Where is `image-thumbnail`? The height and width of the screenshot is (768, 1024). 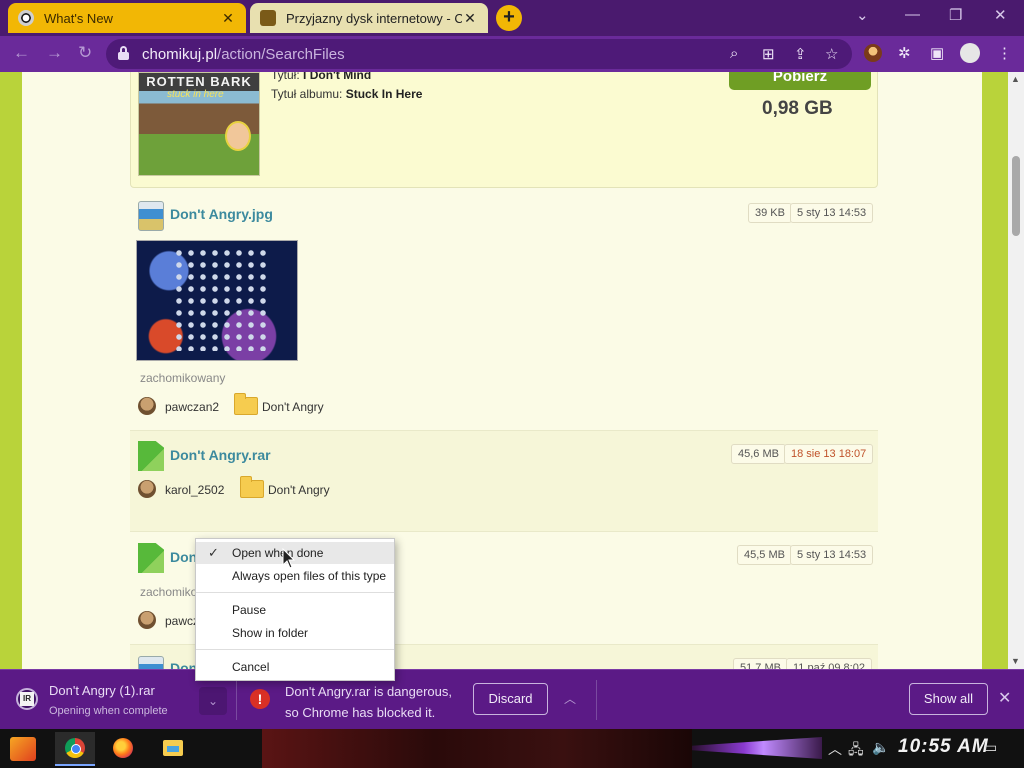
image-thumbnail is located at coordinates (217, 300).